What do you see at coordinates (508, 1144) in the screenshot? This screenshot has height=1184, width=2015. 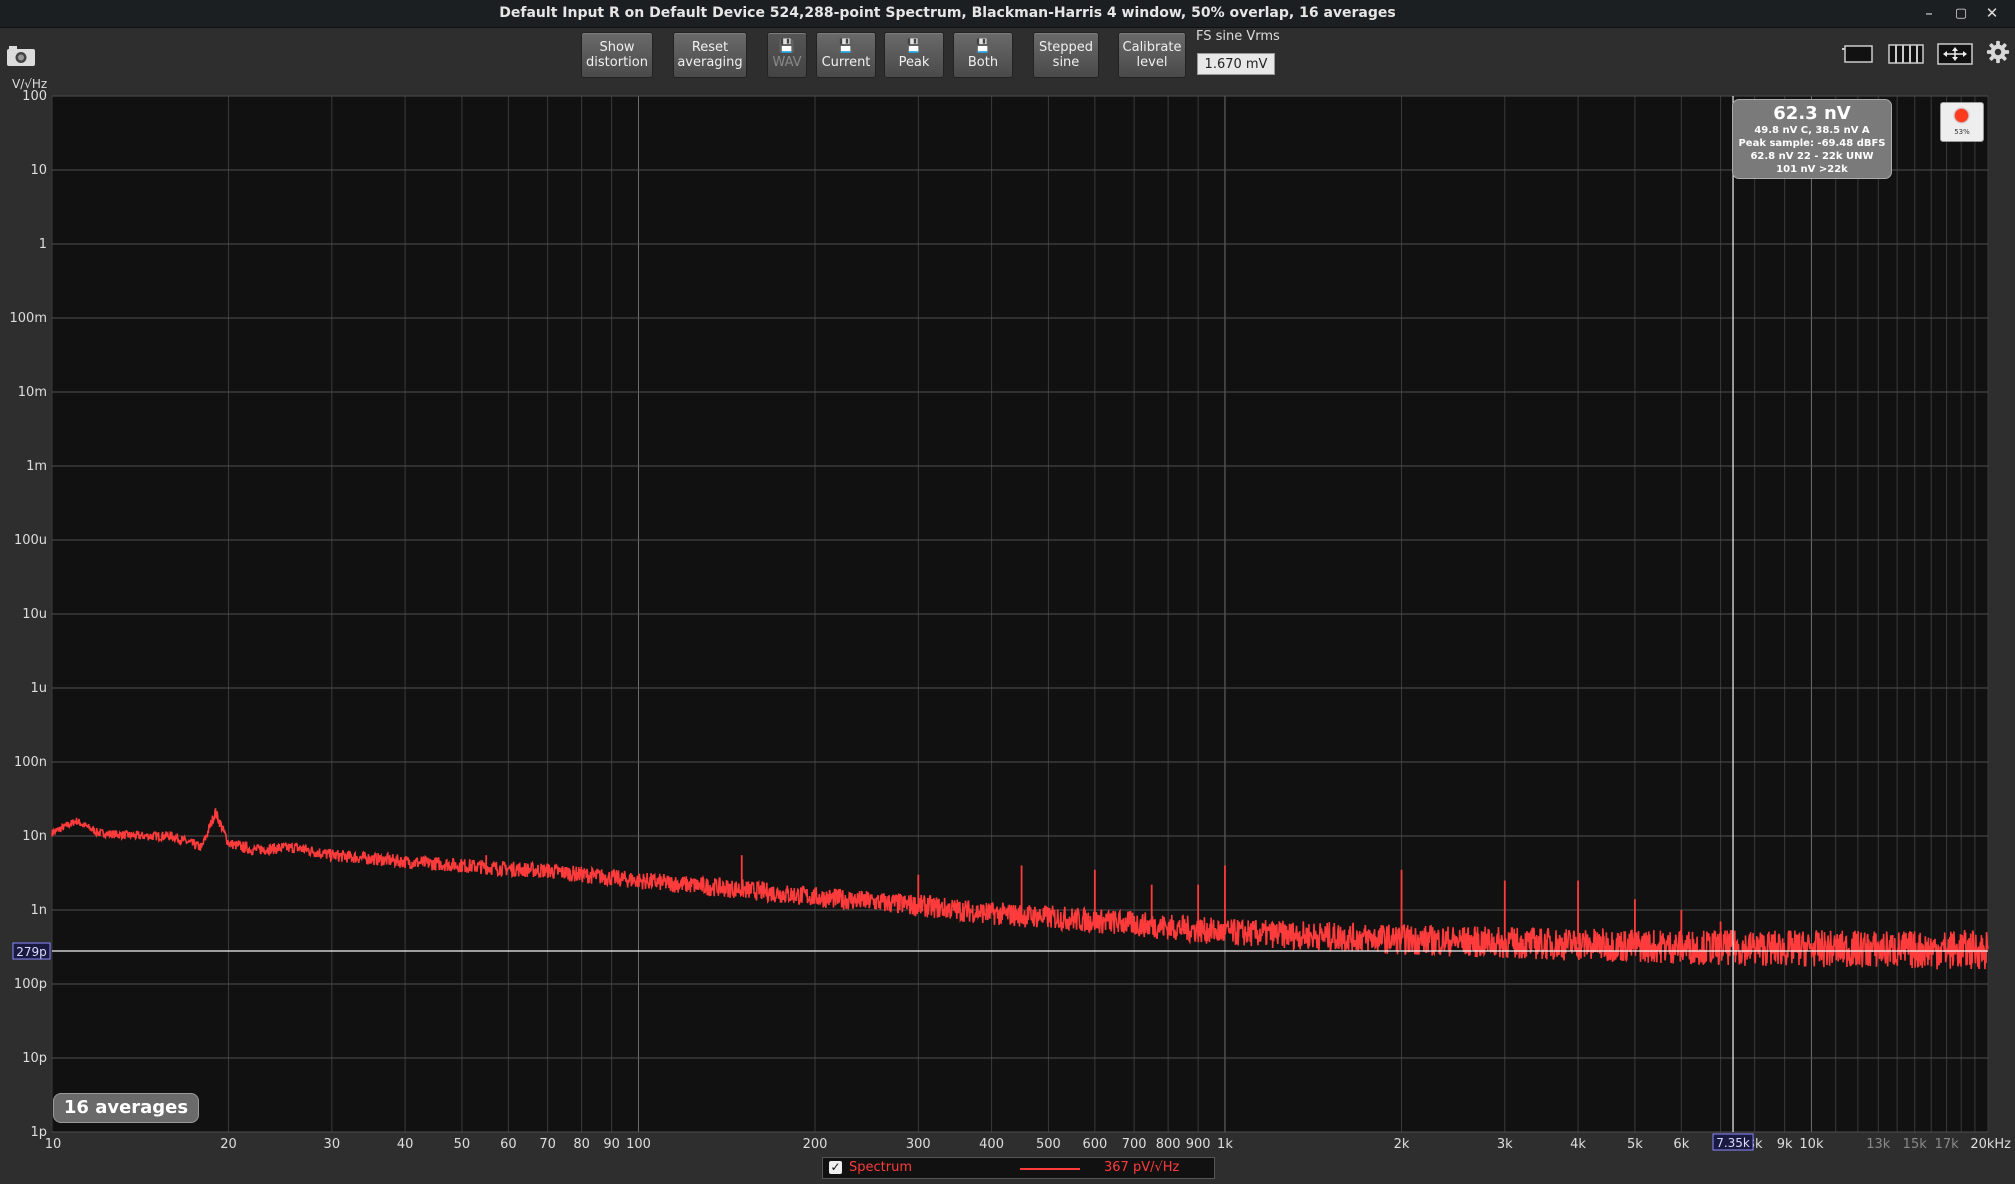 I see `x-tick-label: 60` at bounding box center [508, 1144].